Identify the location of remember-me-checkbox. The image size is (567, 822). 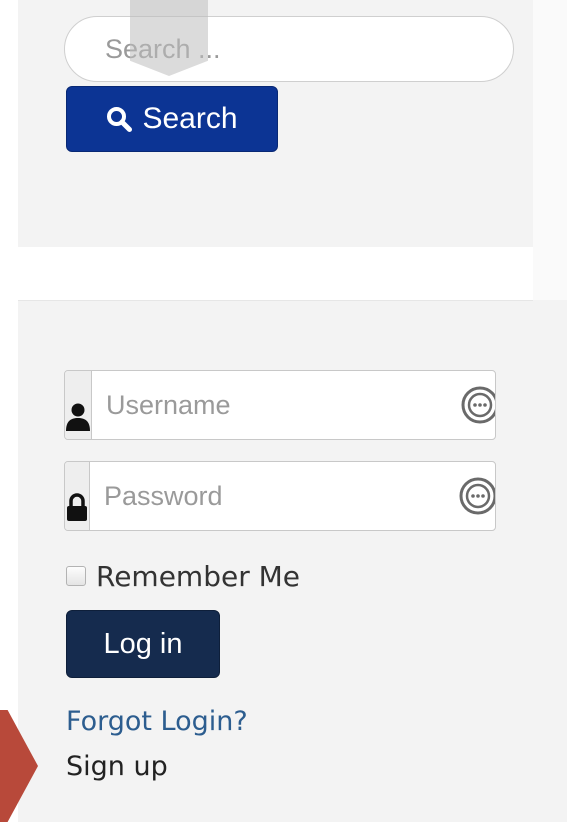
(76, 576).